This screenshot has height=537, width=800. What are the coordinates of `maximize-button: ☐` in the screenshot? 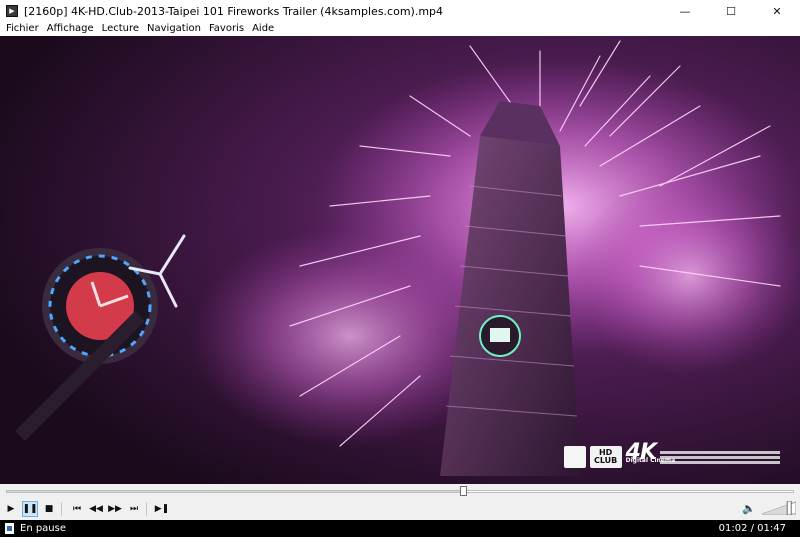 It's located at (731, 11).